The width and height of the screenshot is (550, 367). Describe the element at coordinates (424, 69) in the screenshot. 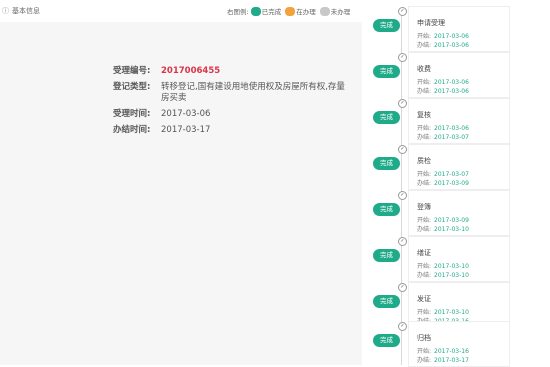

I see `step-title: 收费` at that location.